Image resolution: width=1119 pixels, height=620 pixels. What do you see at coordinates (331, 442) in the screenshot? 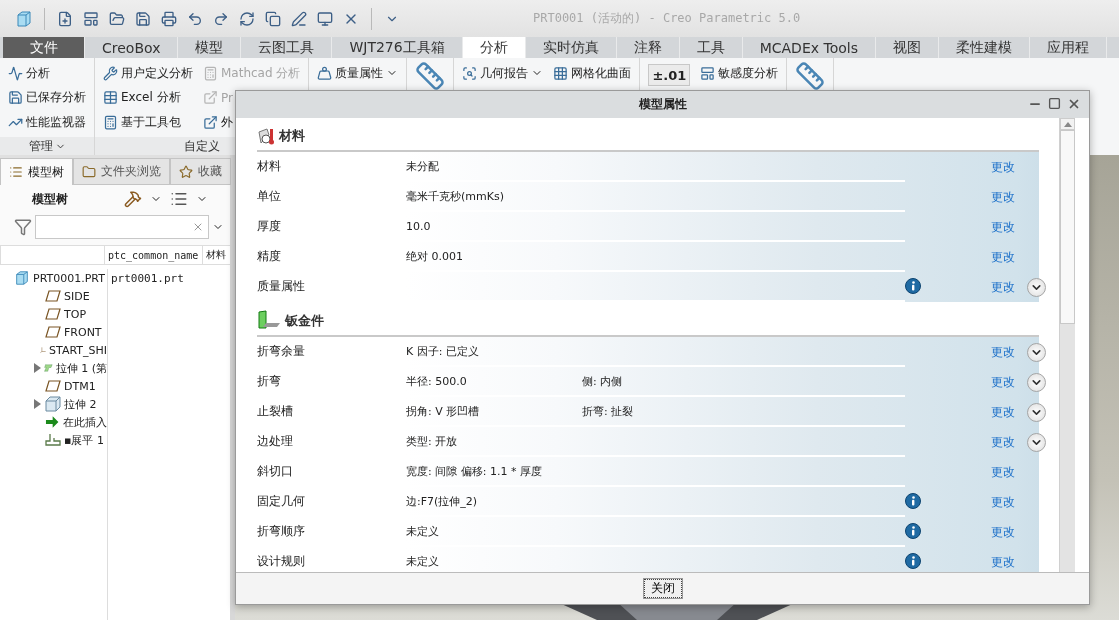
I see `property-label: 边处理` at bounding box center [331, 442].